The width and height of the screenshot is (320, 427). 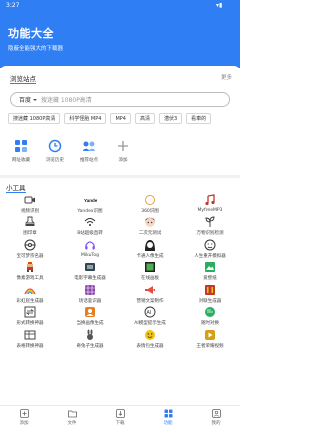 What do you see at coordinates (21, 146) in the screenshot?
I see `bookmark-grid-icon` at bounding box center [21, 146].